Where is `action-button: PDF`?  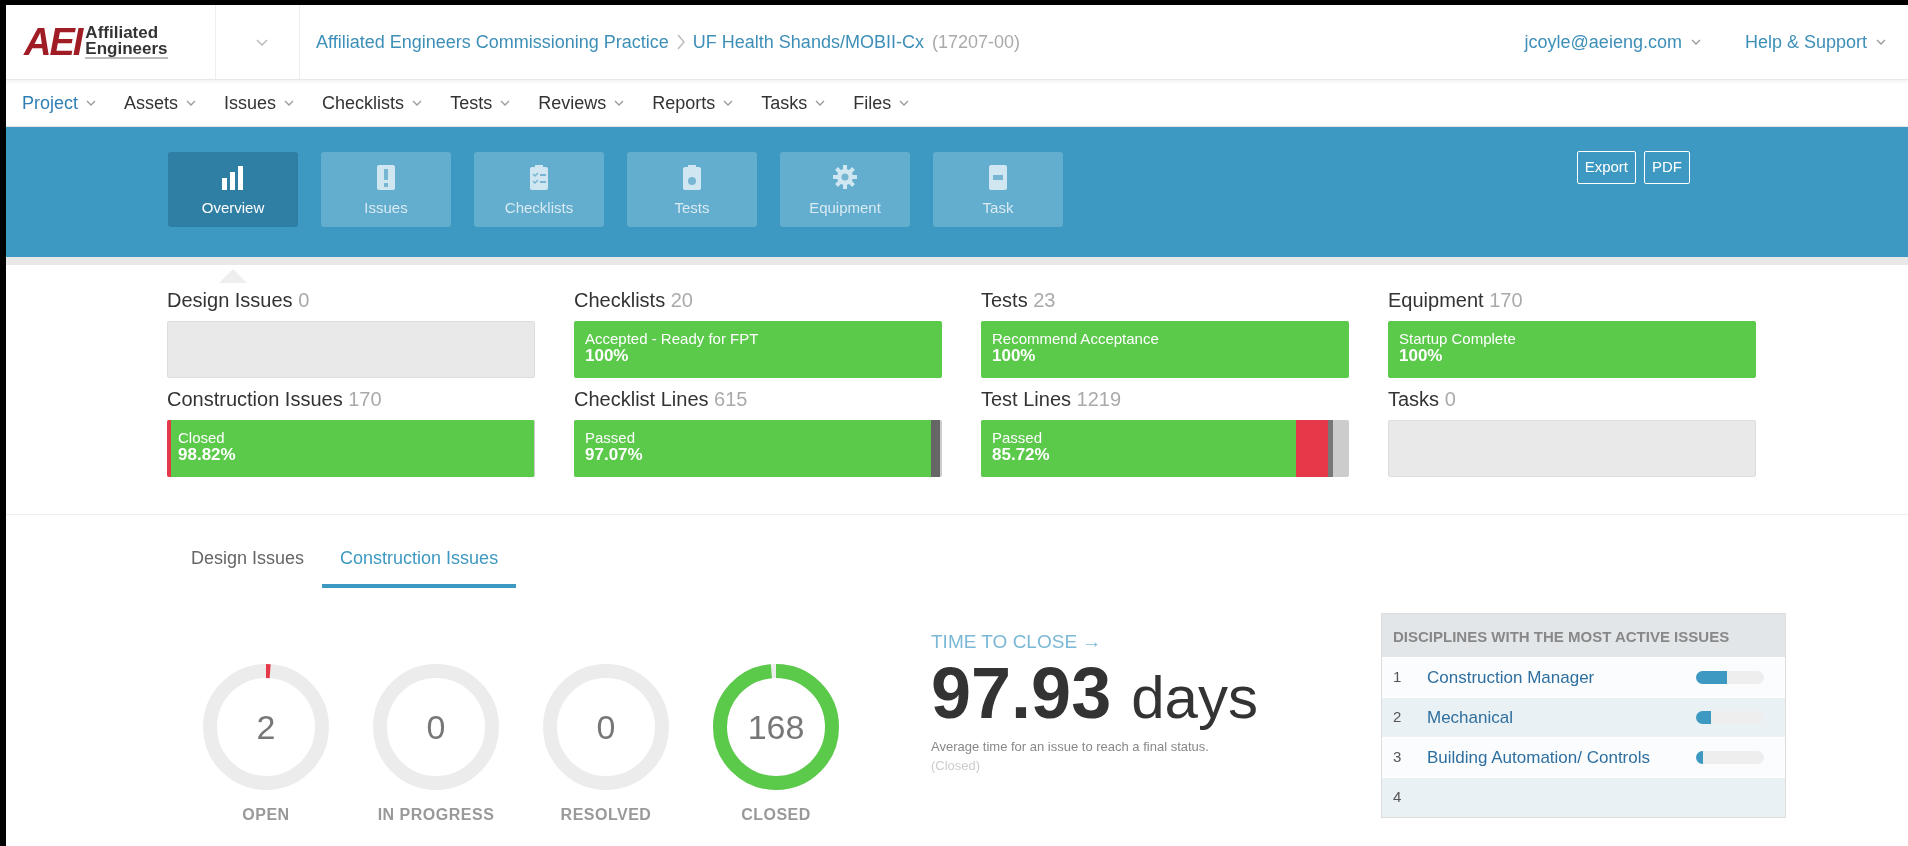
action-button: PDF is located at coordinates (1667, 167).